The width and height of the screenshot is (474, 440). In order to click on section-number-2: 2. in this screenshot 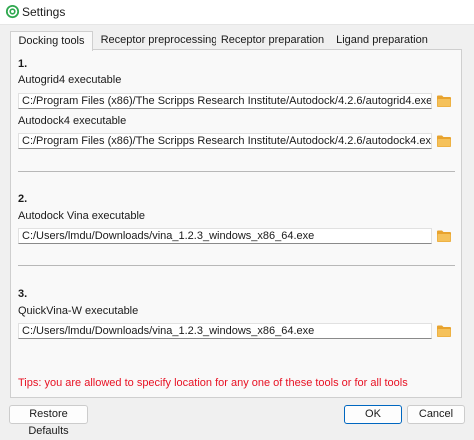, I will do `click(23, 199)`.